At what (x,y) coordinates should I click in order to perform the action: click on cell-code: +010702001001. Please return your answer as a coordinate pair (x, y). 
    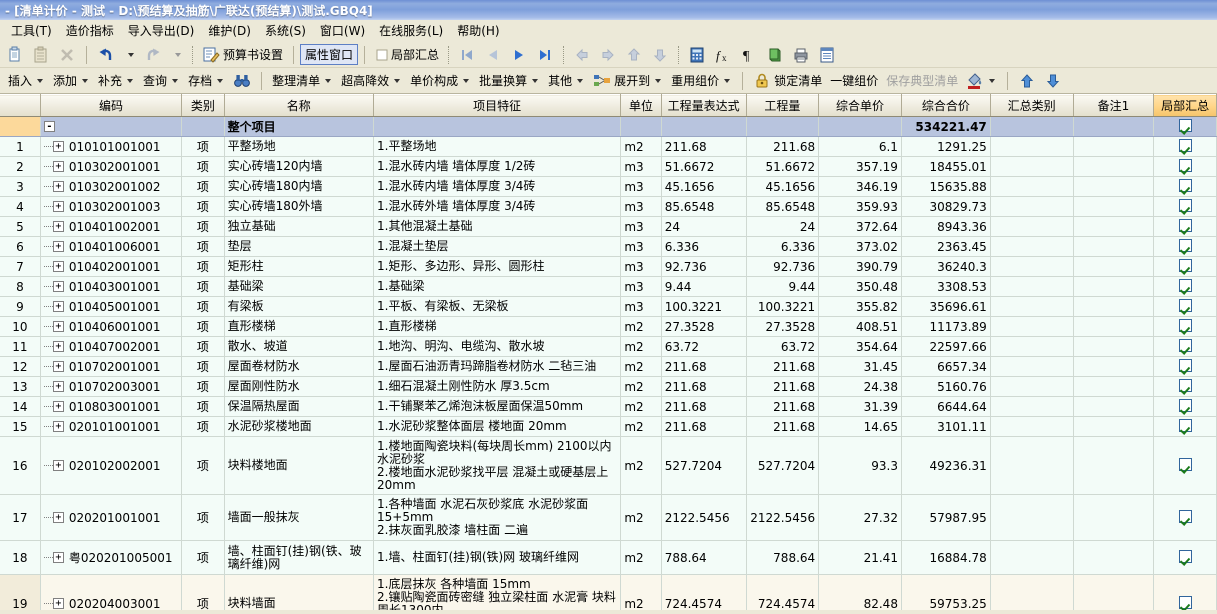
    Looking at the image, I should click on (111, 366).